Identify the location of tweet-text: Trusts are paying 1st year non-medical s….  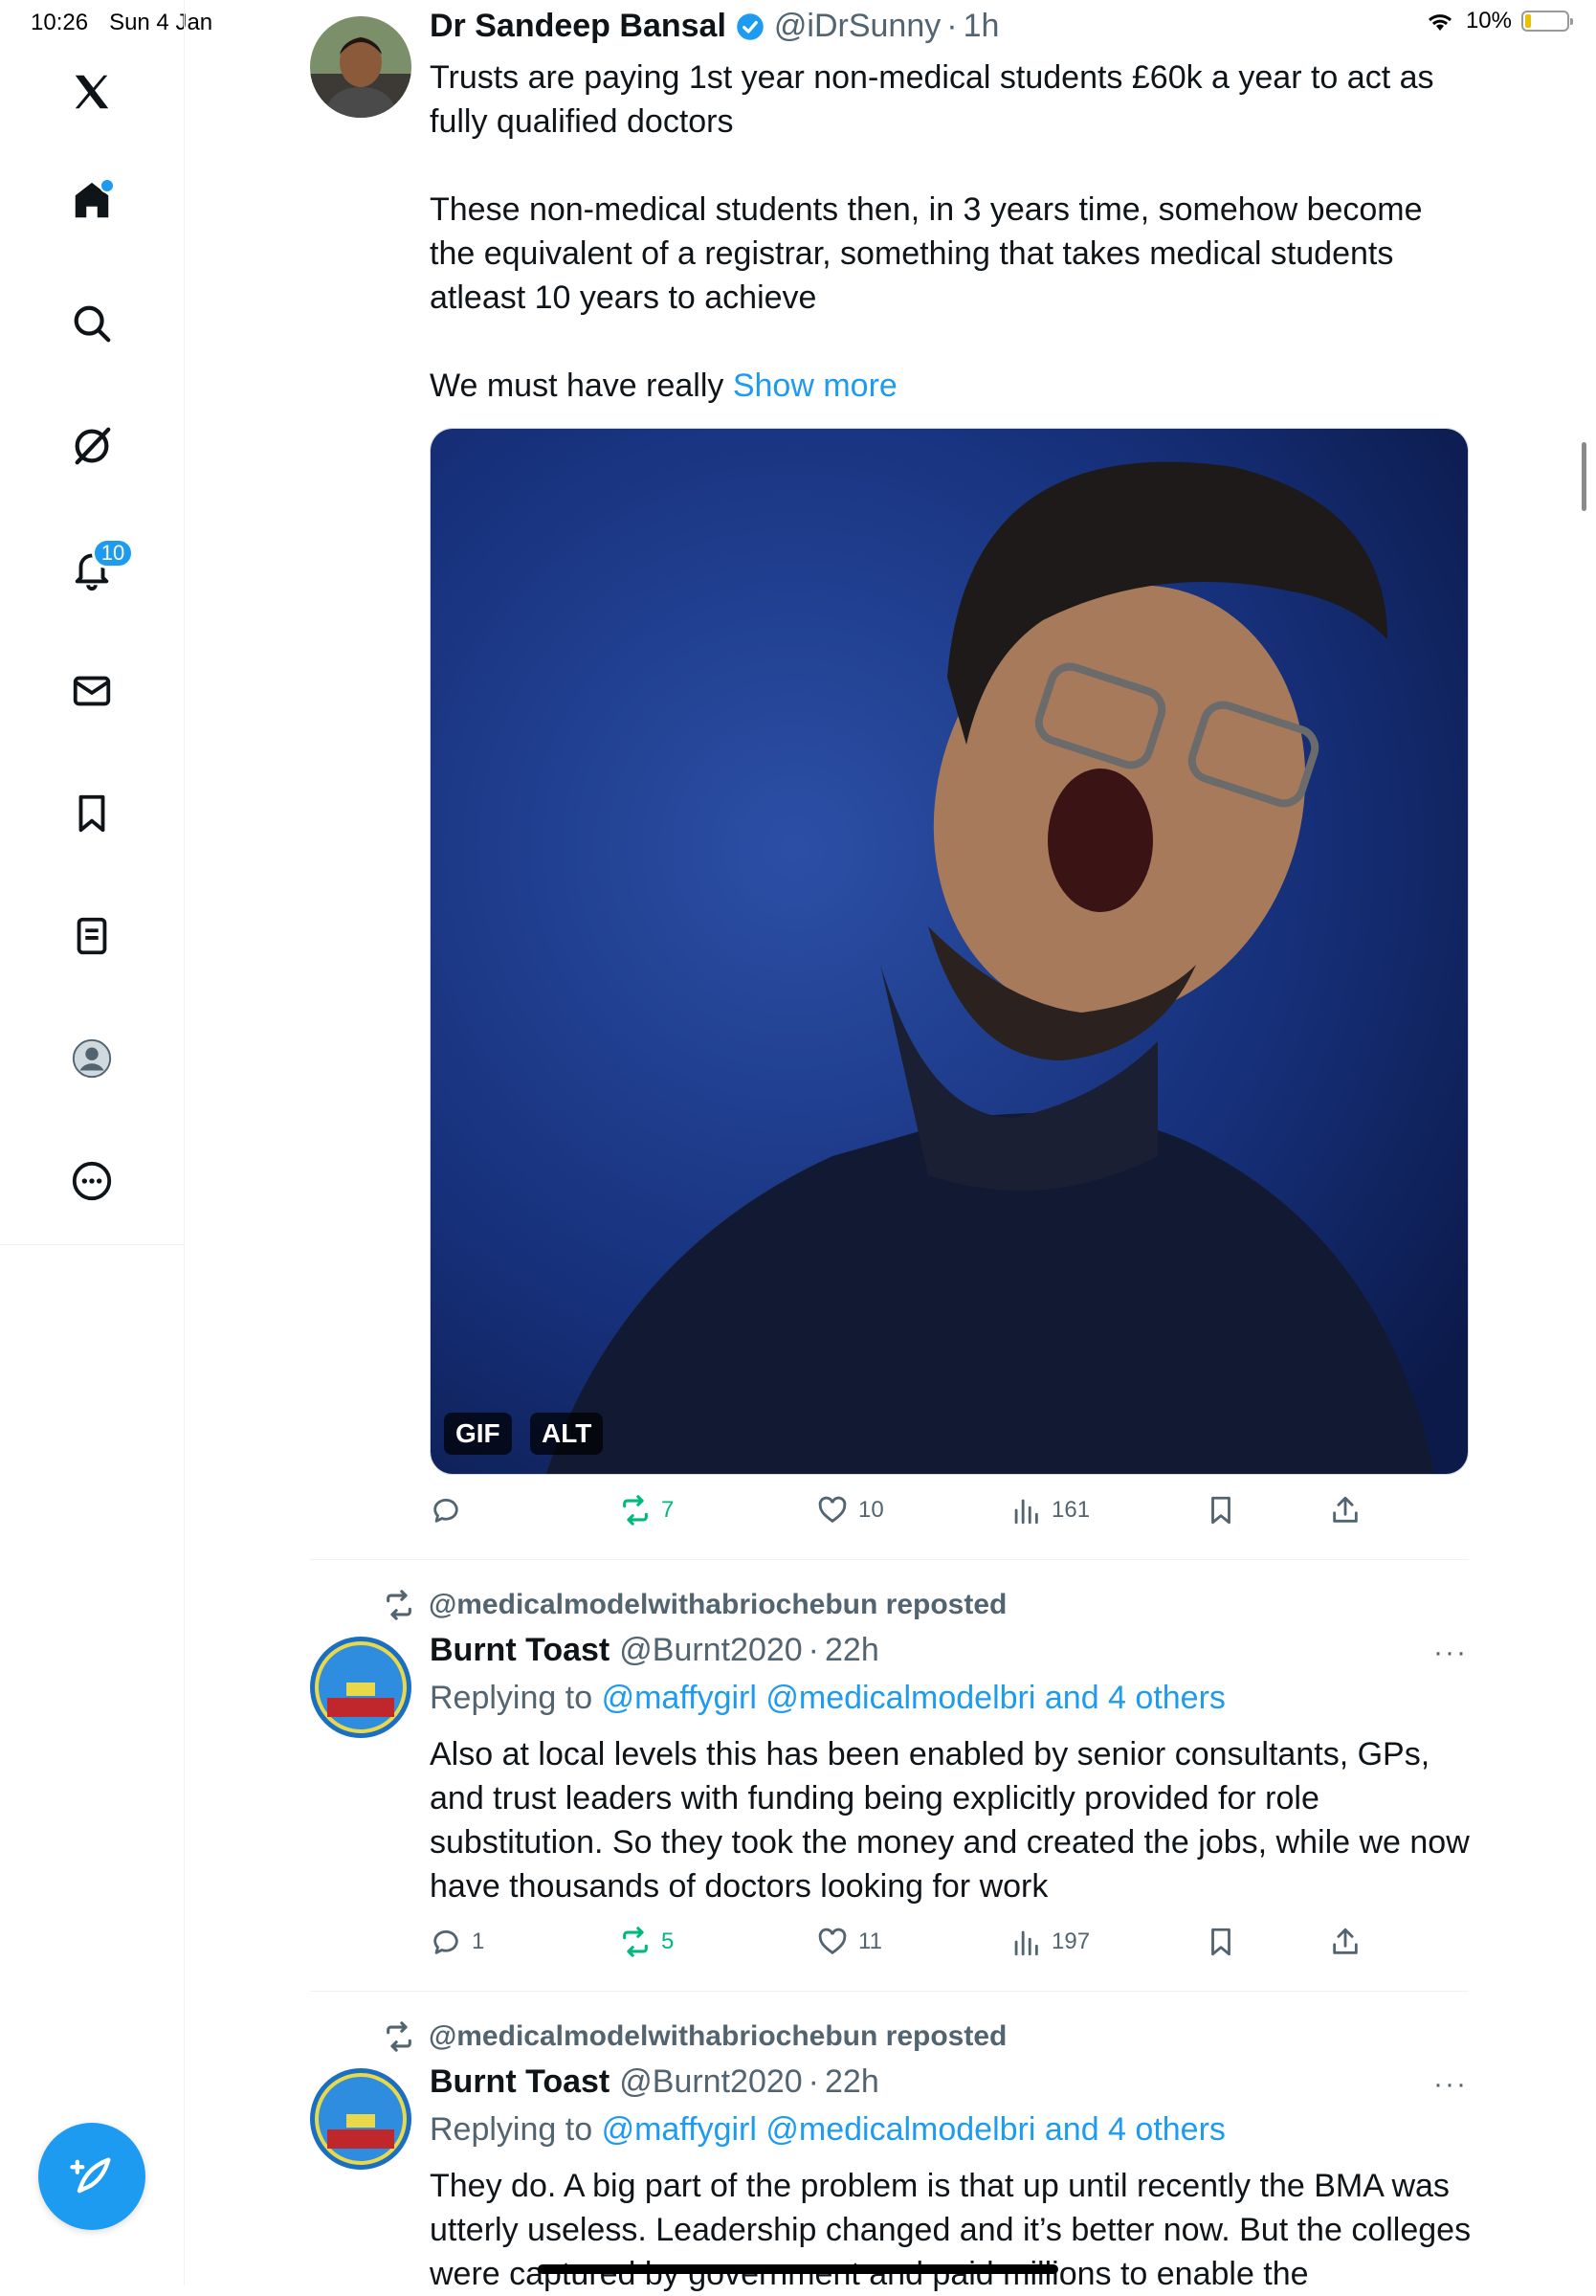
(952, 232).